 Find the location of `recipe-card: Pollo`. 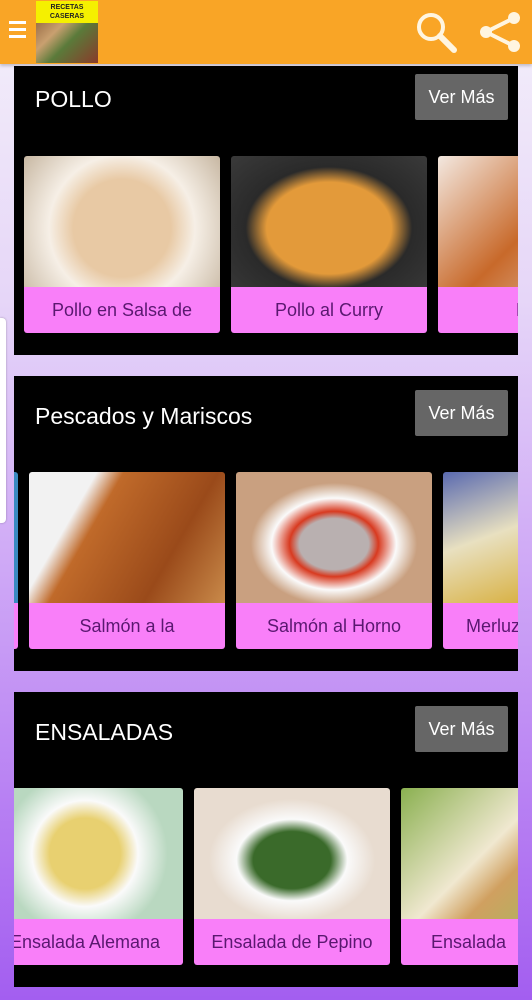

recipe-card: Pollo is located at coordinates (478, 244).